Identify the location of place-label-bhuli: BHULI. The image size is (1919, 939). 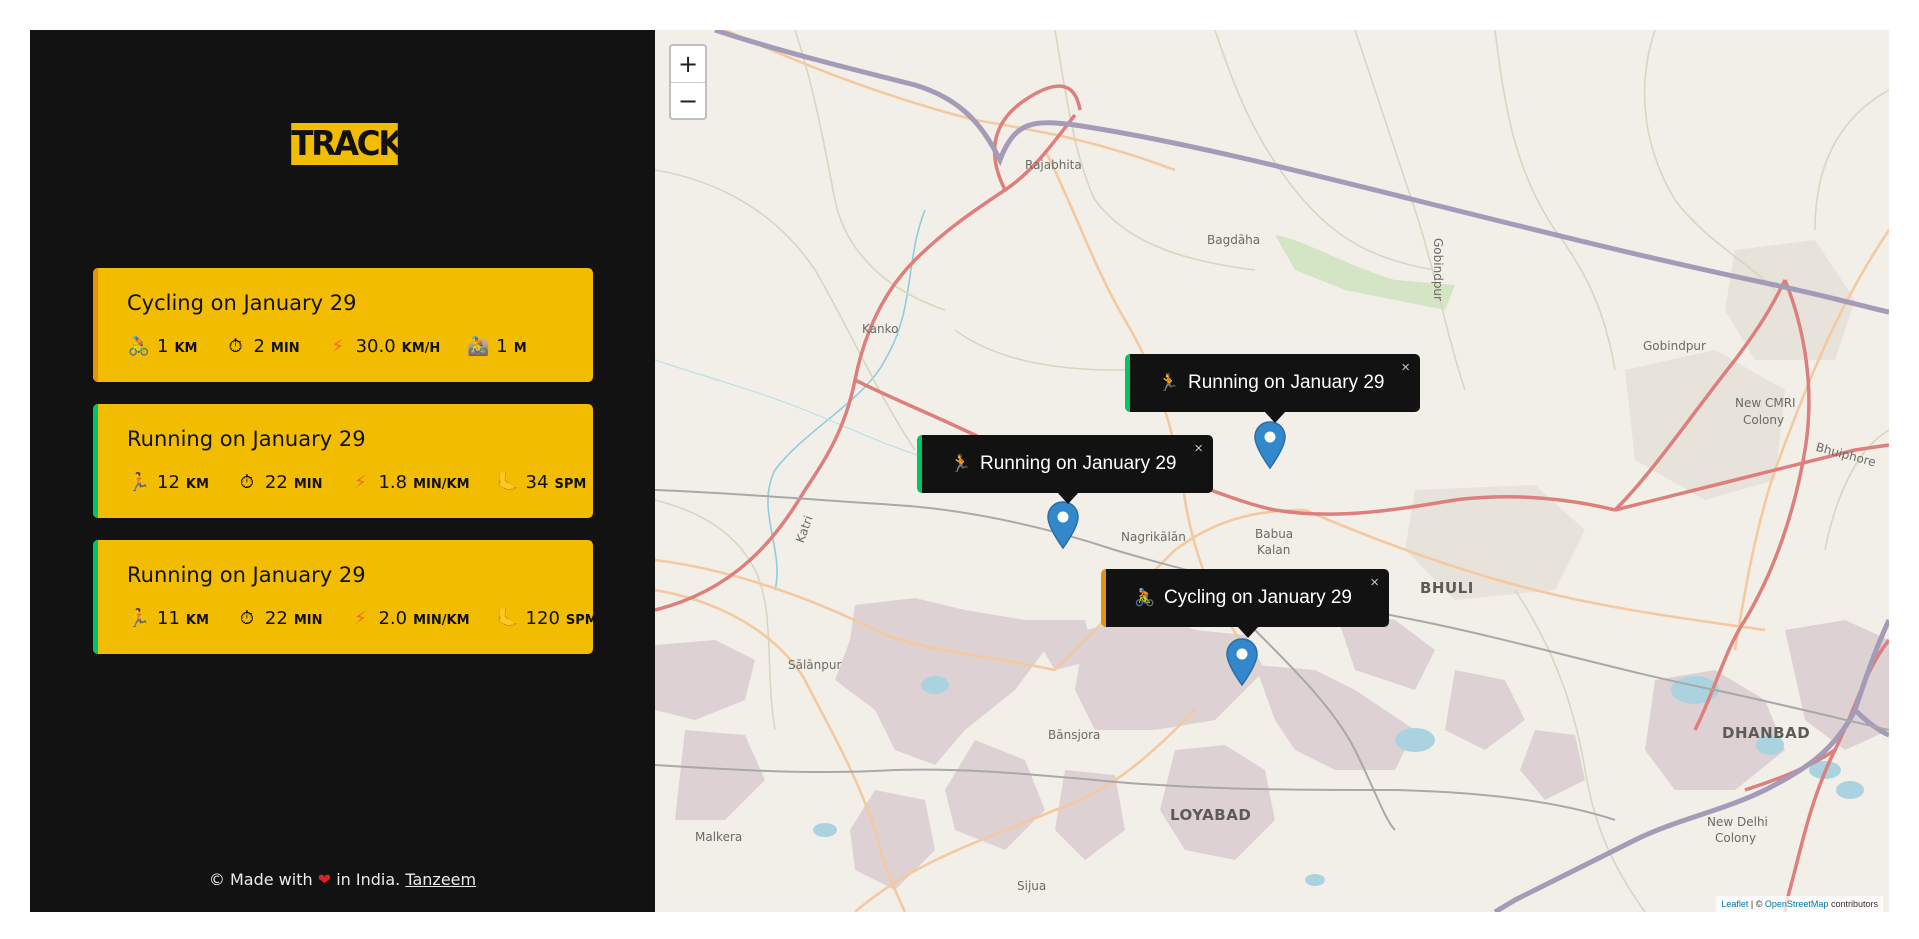
(1447, 588).